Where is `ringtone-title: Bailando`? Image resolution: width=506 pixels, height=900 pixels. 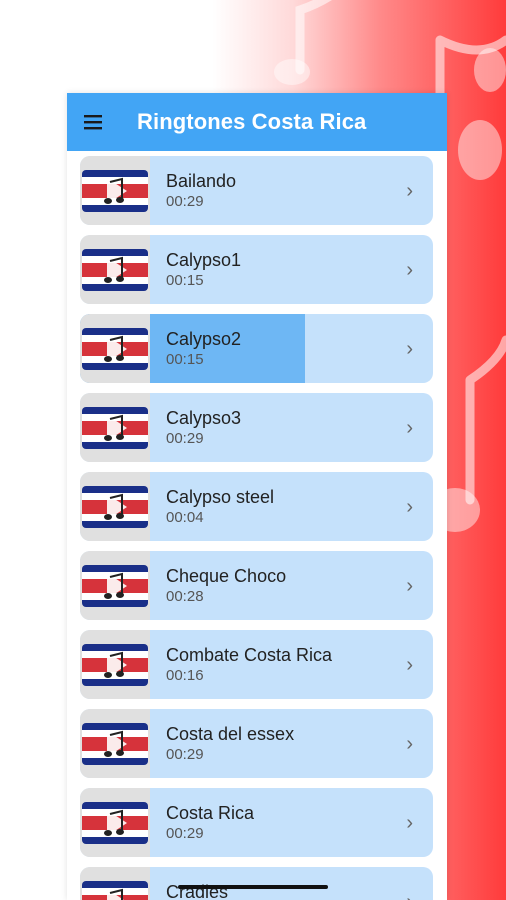
ringtone-title: Bailando is located at coordinates (201, 181).